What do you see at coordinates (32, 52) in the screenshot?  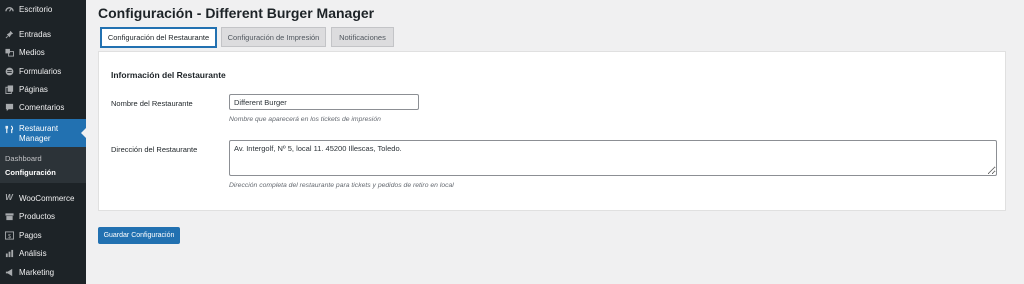 I see `sidebar-item-label: Medios` at bounding box center [32, 52].